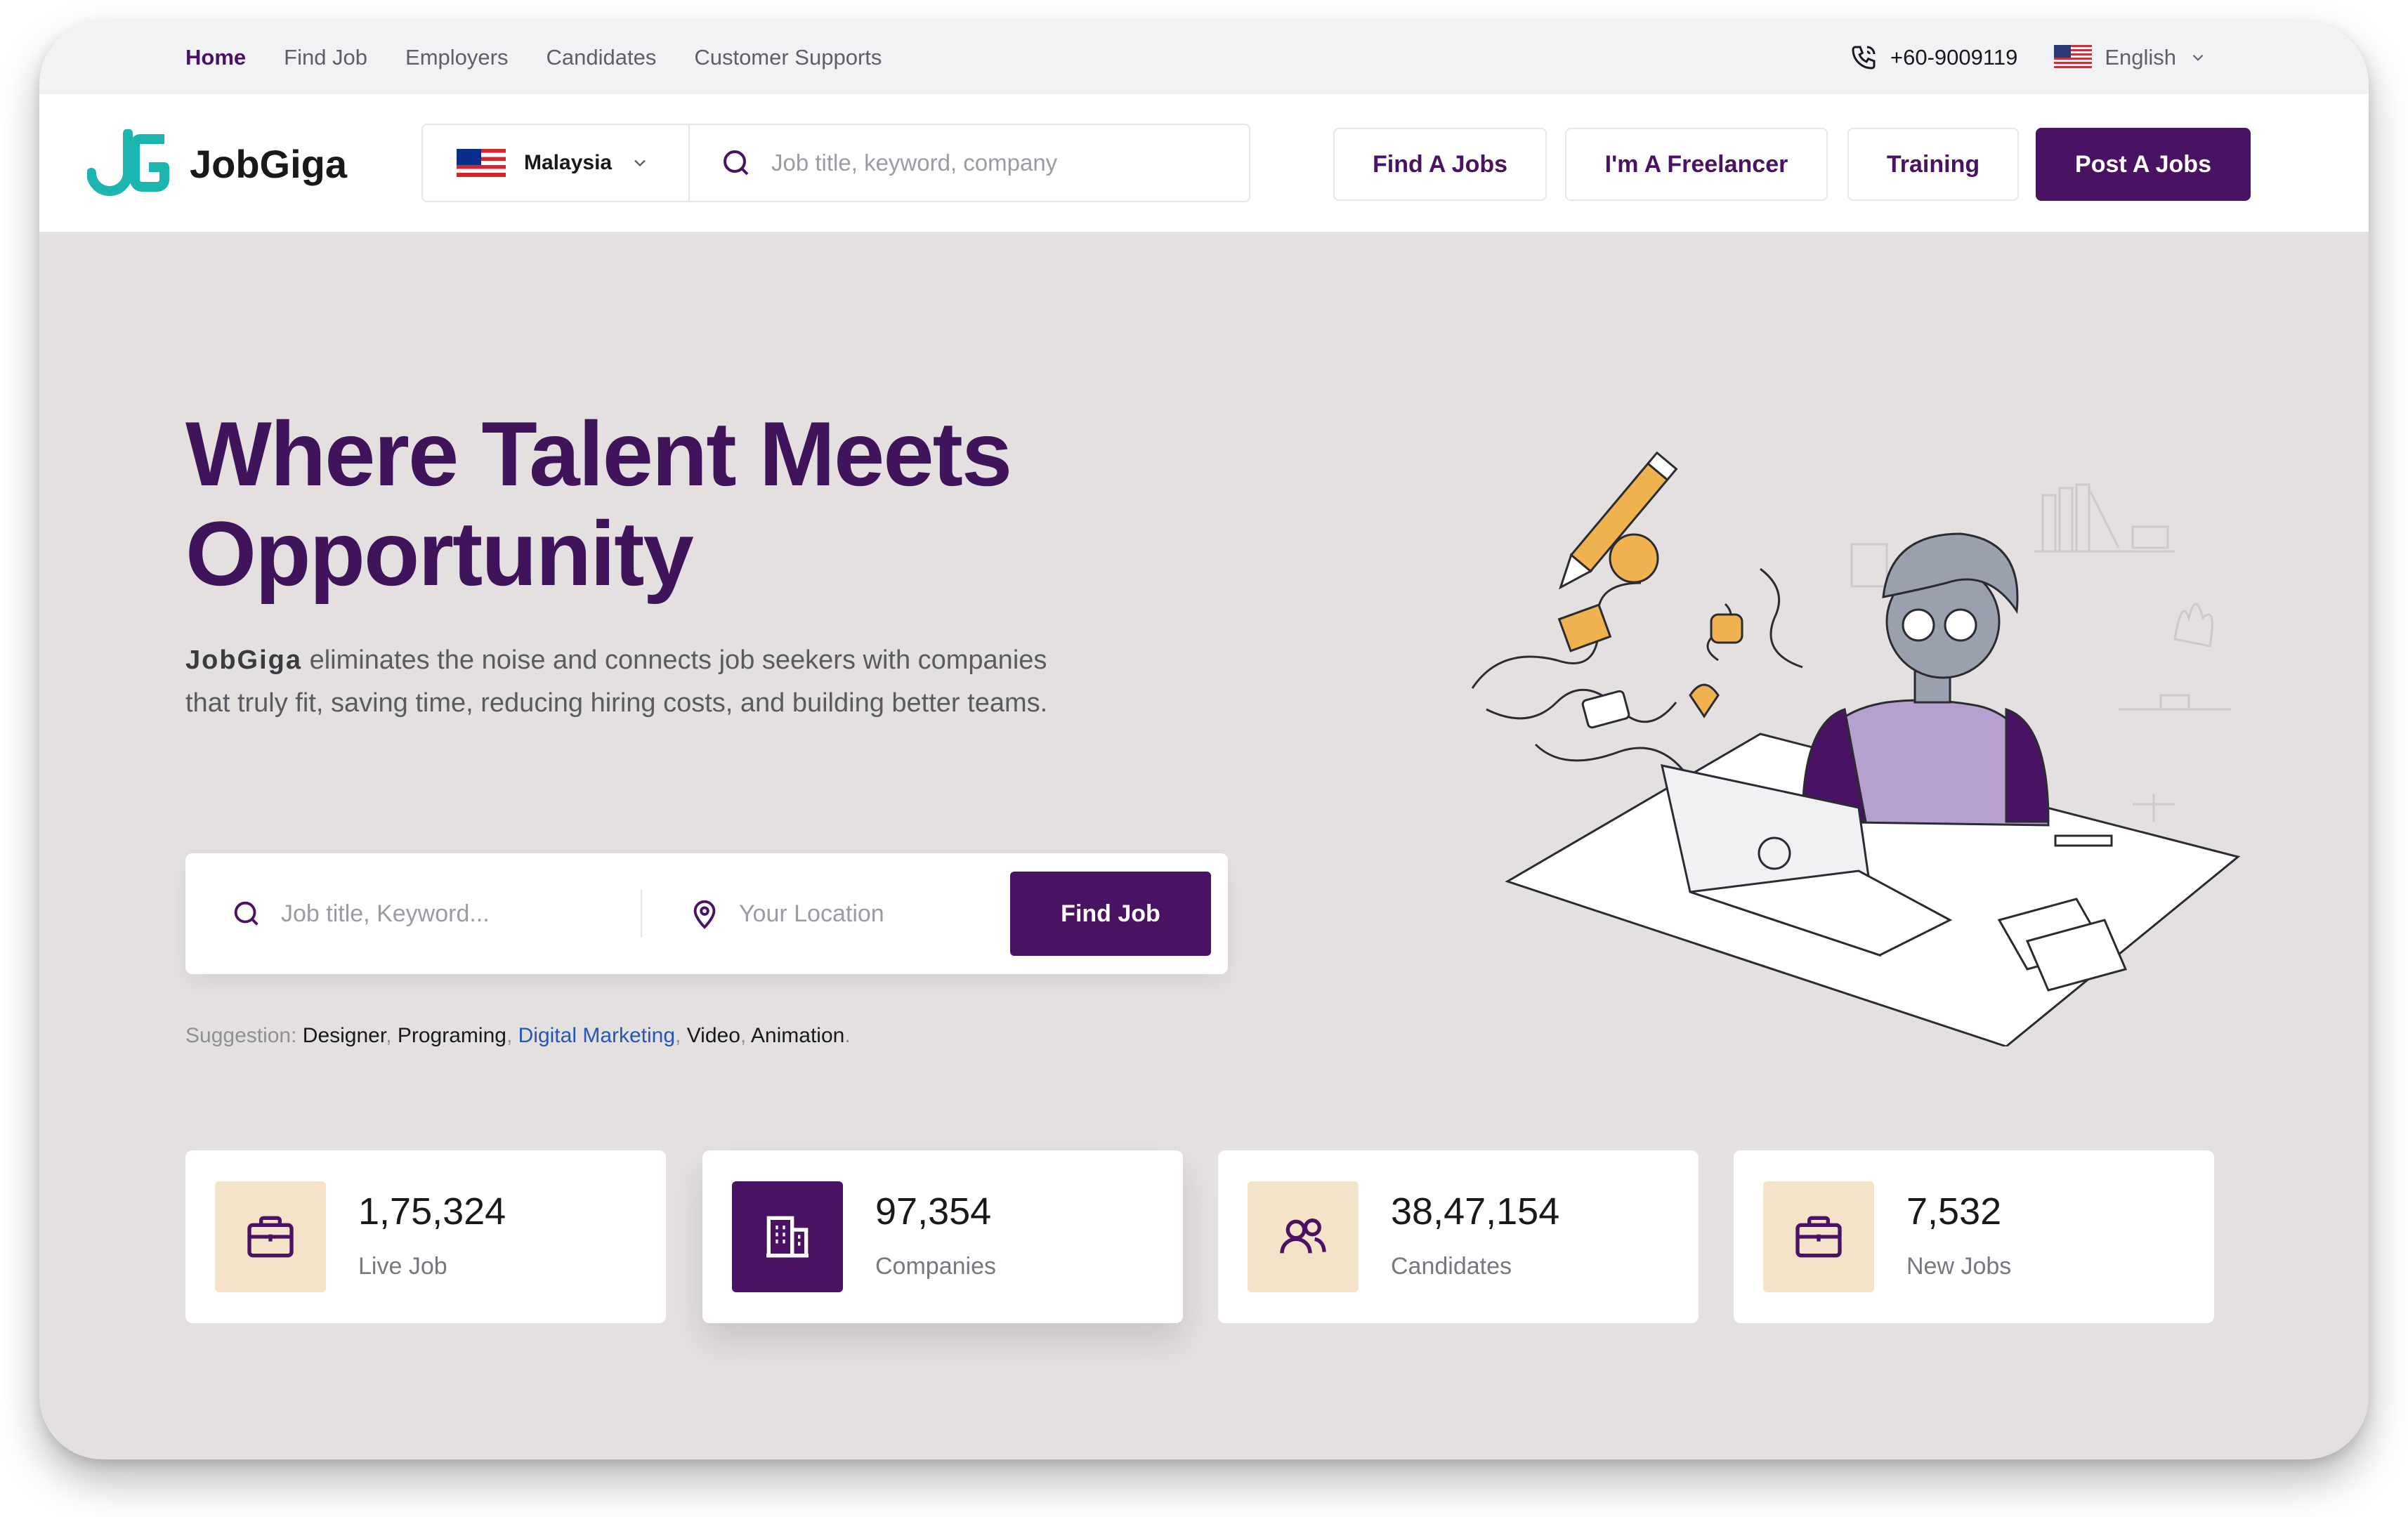 The height and width of the screenshot is (1517, 2408). What do you see at coordinates (788, 57) in the screenshot?
I see `top-nav-customer-supports: Customer Supports` at bounding box center [788, 57].